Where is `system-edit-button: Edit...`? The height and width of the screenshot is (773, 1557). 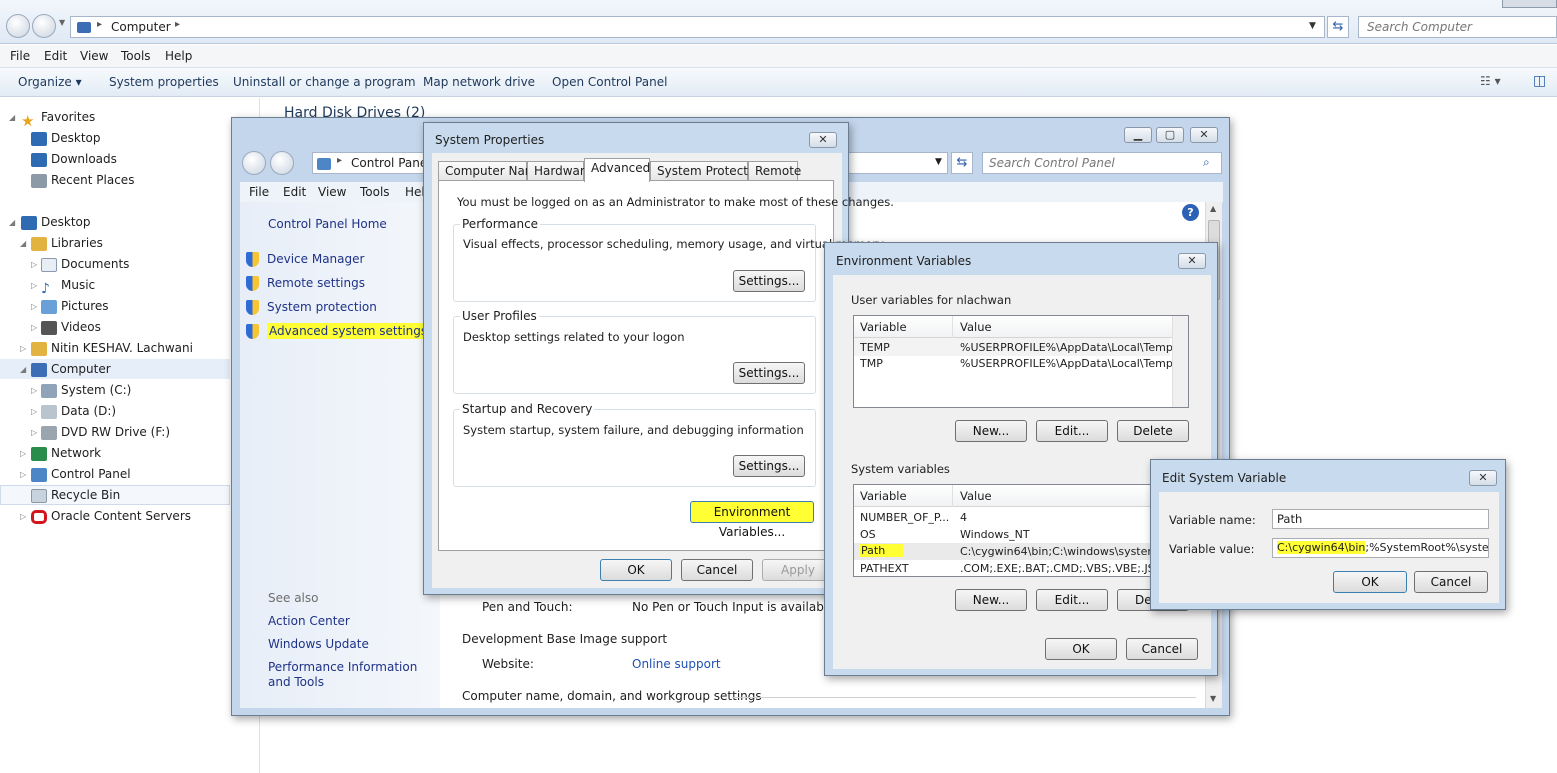 system-edit-button: Edit... is located at coordinates (1072, 600).